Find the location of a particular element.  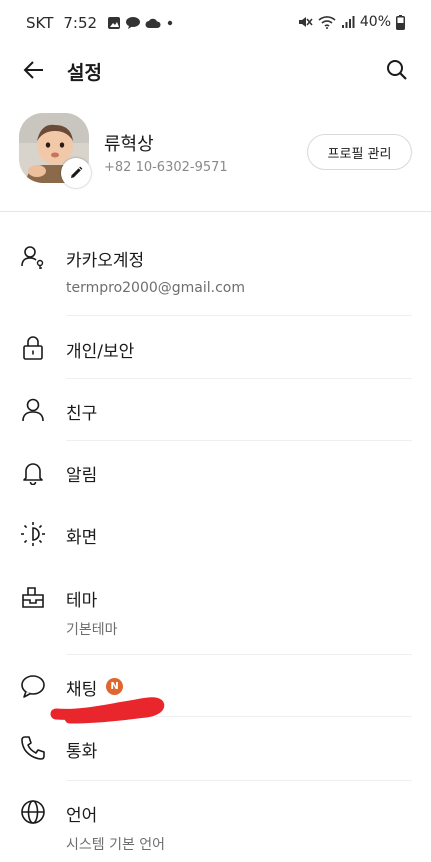

menu-item-call: 통화 is located at coordinates (215, 749).